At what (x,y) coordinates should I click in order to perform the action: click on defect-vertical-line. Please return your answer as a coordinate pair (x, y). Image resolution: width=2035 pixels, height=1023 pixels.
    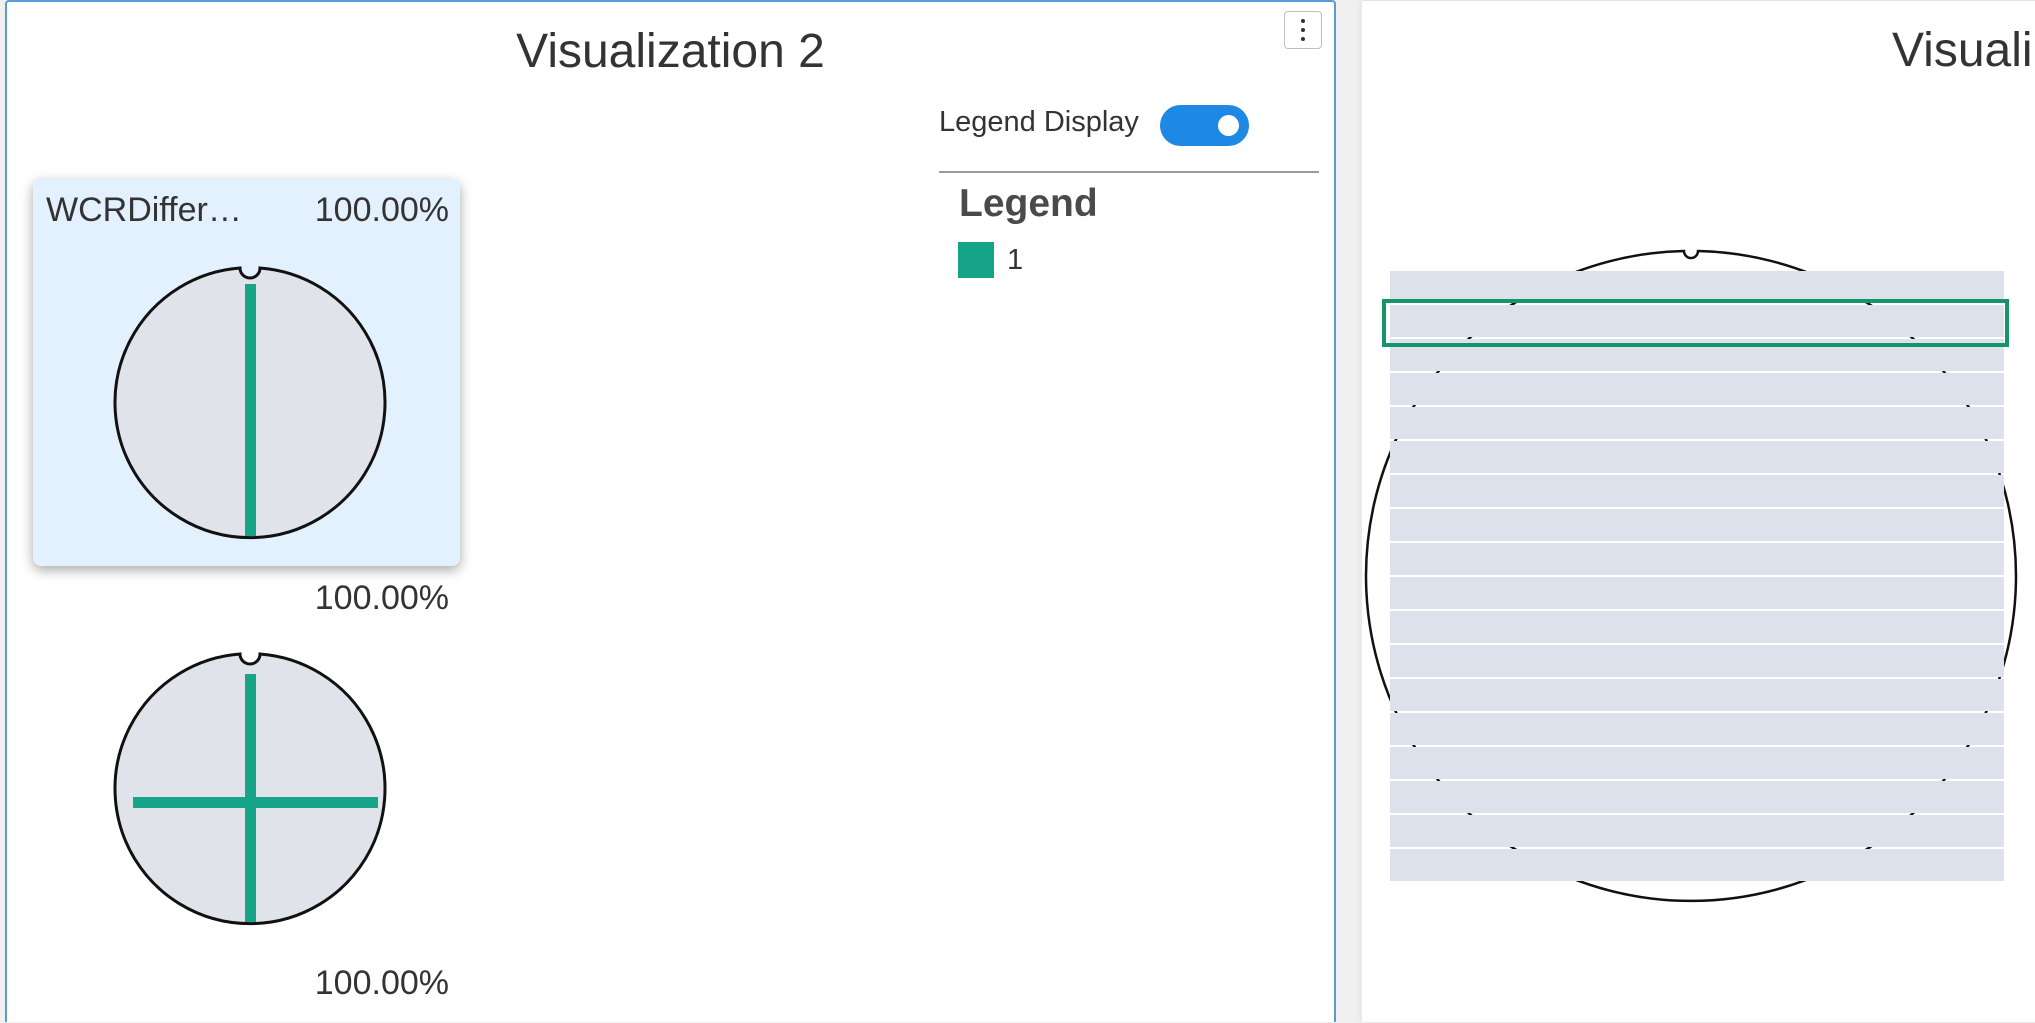
    Looking at the image, I should click on (250, 410).